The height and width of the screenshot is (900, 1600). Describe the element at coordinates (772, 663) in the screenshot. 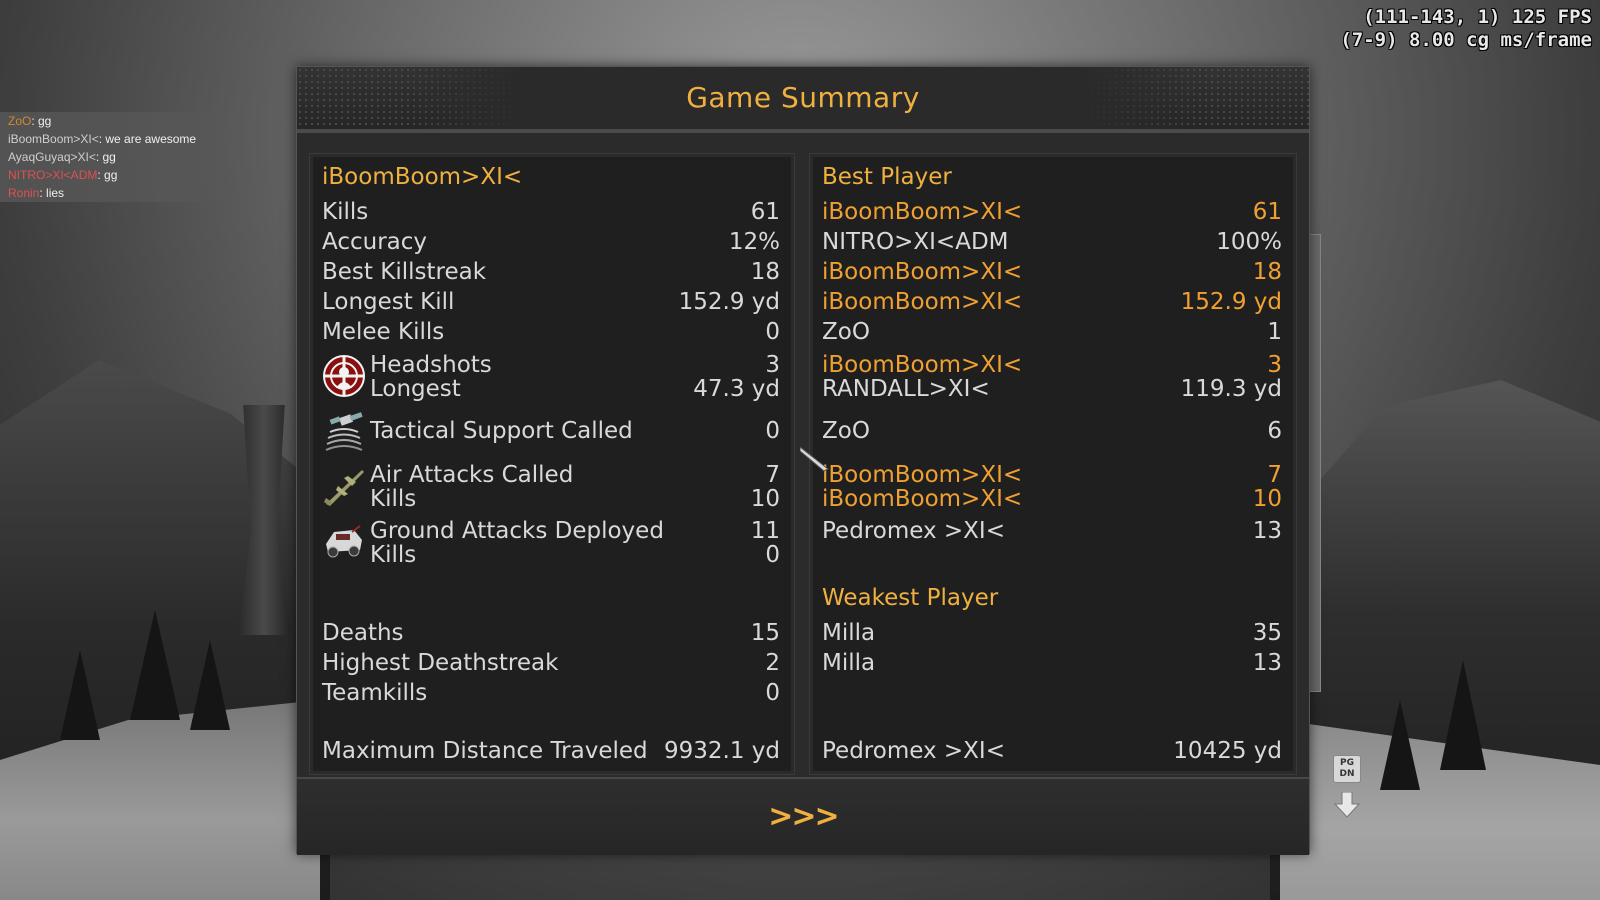

I see `stat-value: 2` at that location.